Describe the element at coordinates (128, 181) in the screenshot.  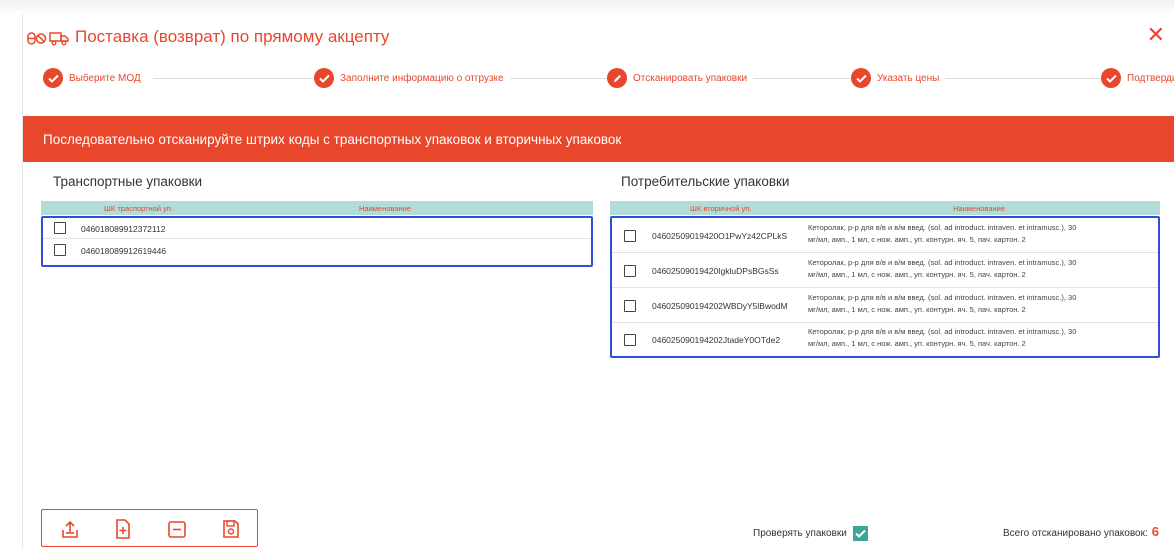
I see `transport-section-title: Транспортные упаковки` at that location.